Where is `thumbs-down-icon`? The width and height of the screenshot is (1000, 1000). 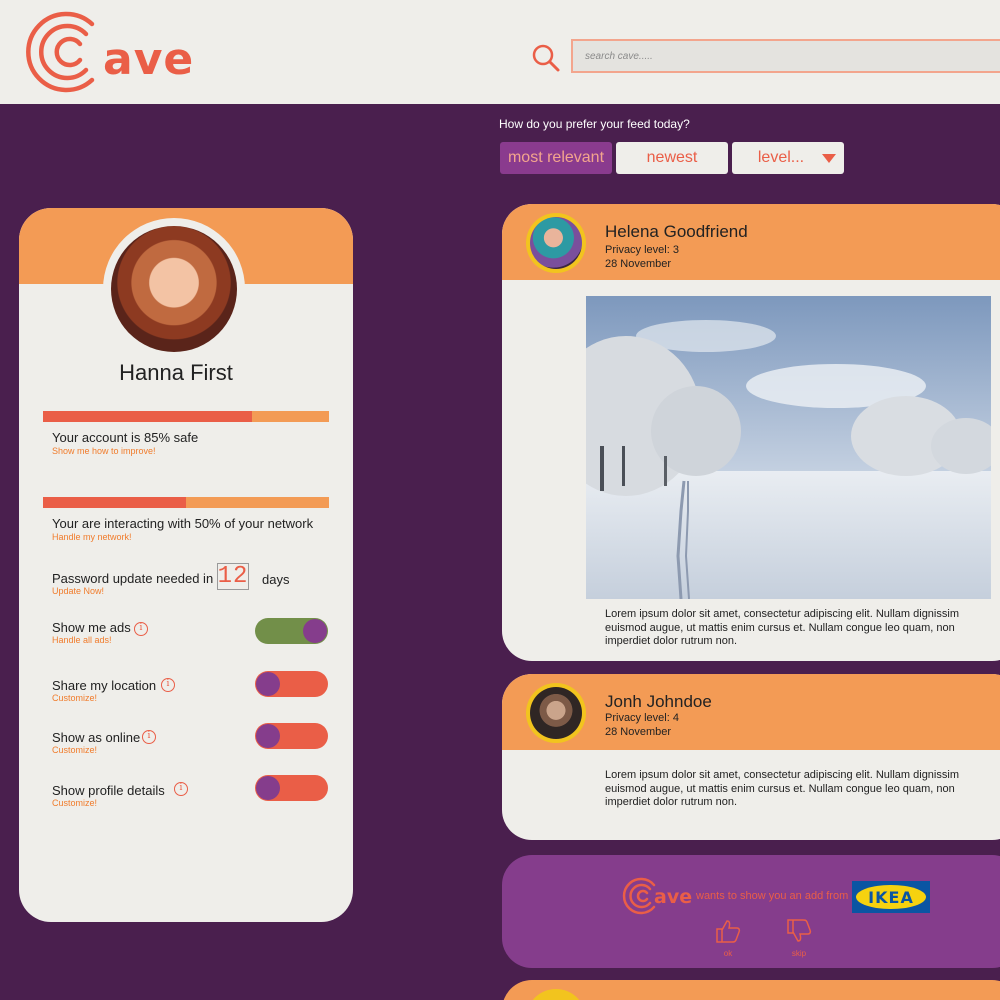
thumbs-down-icon is located at coordinates (799, 930).